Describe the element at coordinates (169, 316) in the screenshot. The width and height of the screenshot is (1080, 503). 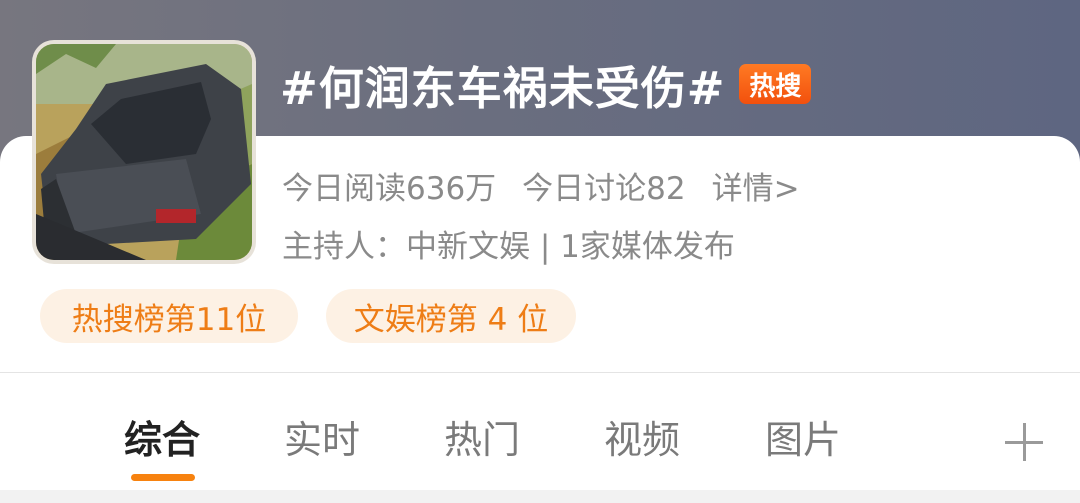
I see `hot-search-rank-chip: 热搜榜第11位` at that location.